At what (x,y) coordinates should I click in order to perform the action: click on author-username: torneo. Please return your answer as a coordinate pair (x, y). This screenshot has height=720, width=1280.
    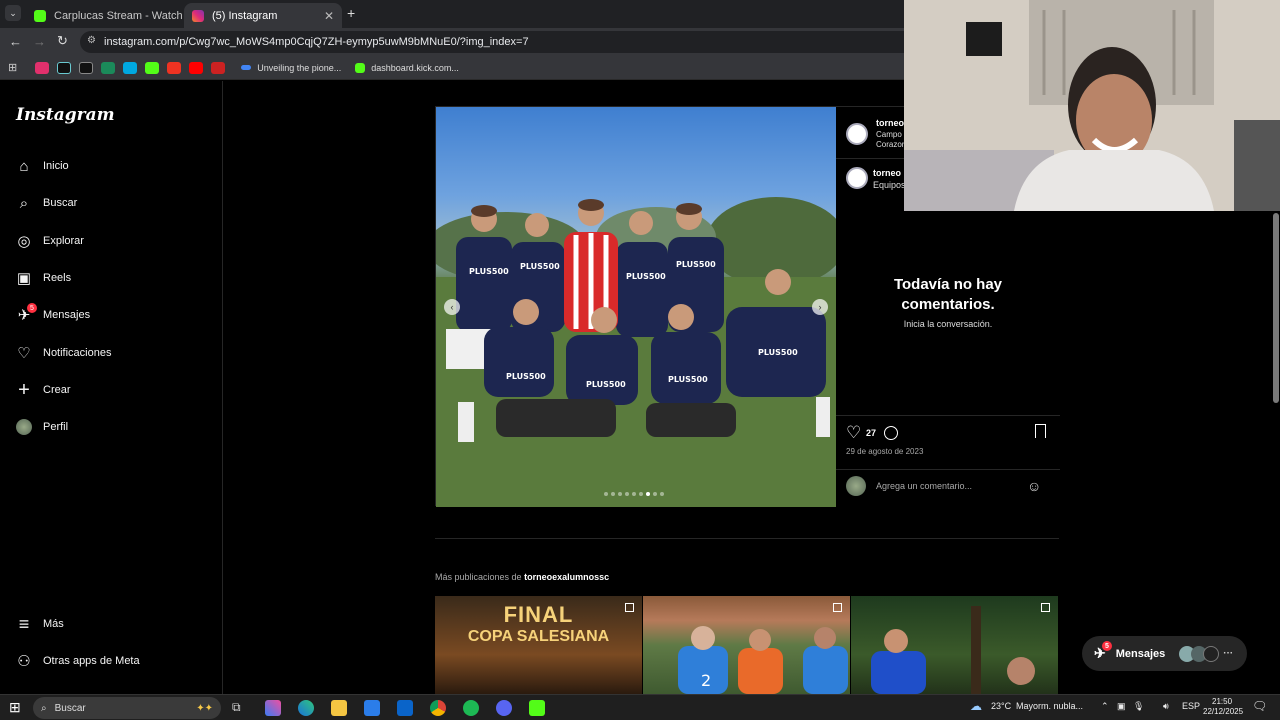
    Looking at the image, I should click on (890, 123).